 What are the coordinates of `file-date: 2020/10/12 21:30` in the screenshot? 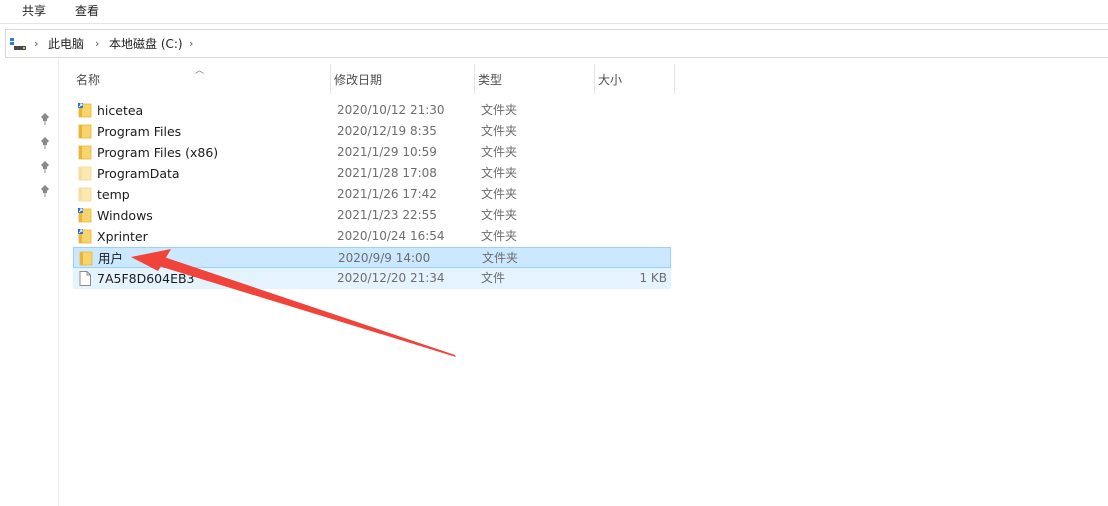 It's located at (391, 110).